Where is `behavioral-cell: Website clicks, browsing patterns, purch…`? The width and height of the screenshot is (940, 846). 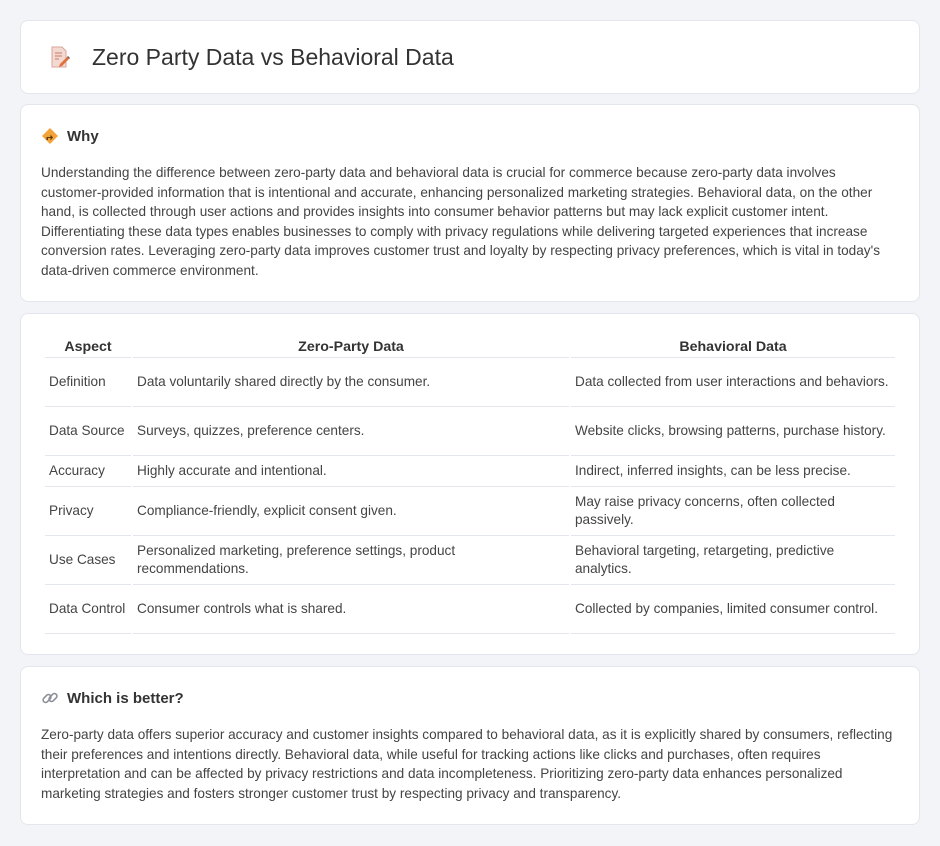 behavioral-cell: Website clicks, browsing patterns, purch… is located at coordinates (733, 431).